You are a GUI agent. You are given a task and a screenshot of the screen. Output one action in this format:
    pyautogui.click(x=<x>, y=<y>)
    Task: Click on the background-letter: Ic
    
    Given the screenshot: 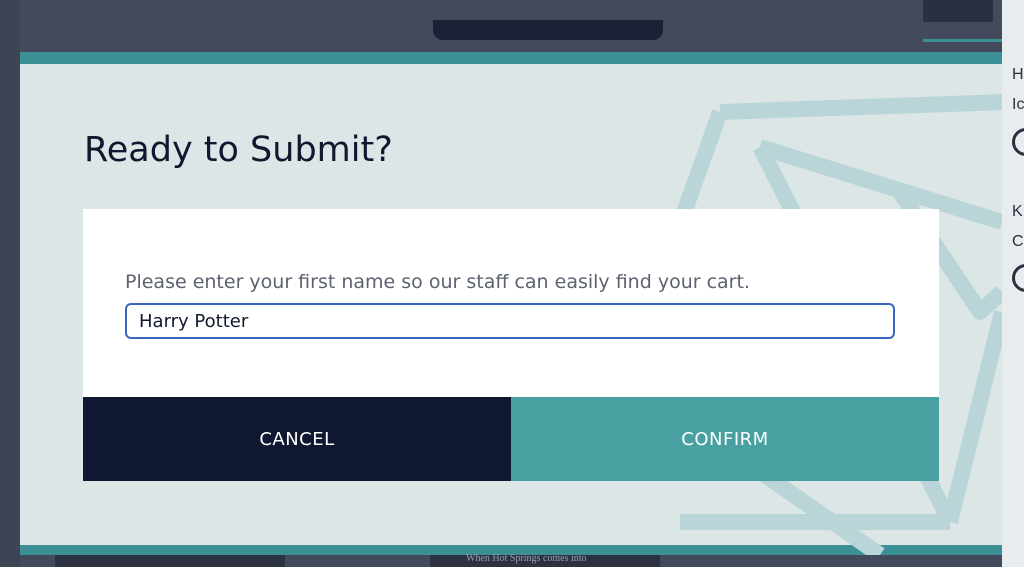 What is the action you would take?
    pyautogui.click(x=1018, y=104)
    